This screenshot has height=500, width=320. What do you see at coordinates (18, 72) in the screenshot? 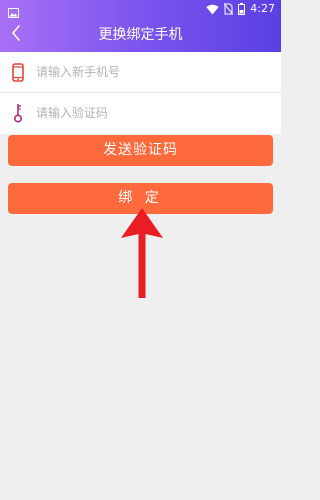
I see `phone-icon` at bounding box center [18, 72].